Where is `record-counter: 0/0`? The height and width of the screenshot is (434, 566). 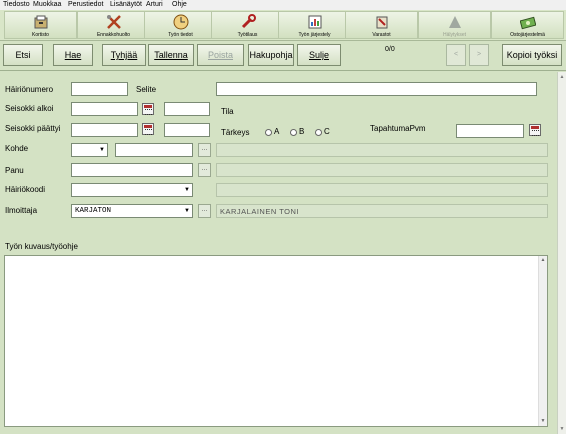
record-counter: 0/0 is located at coordinates (390, 49).